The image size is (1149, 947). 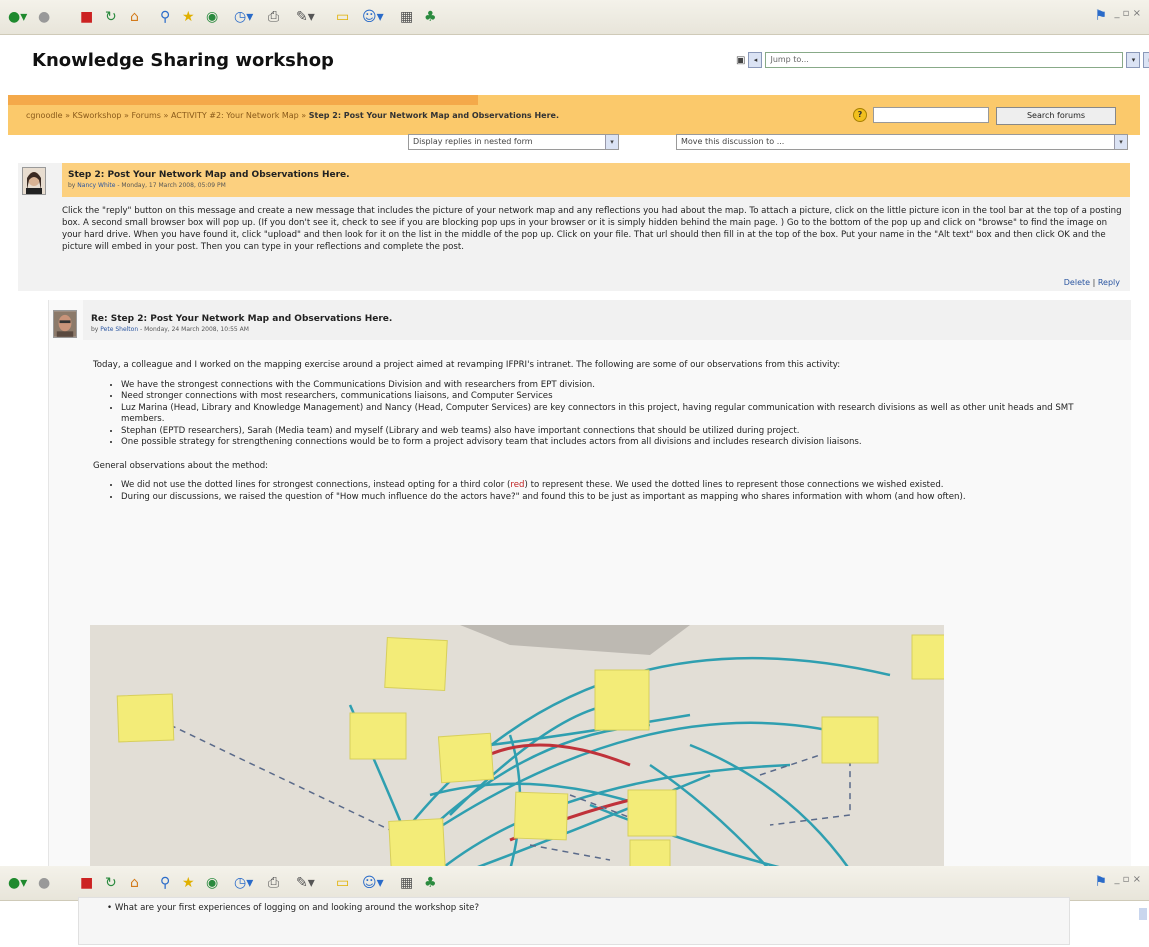 What do you see at coordinates (1146, 60) in the screenshot?
I see `jump-next-button: ▸` at bounding box center [1146, 60].